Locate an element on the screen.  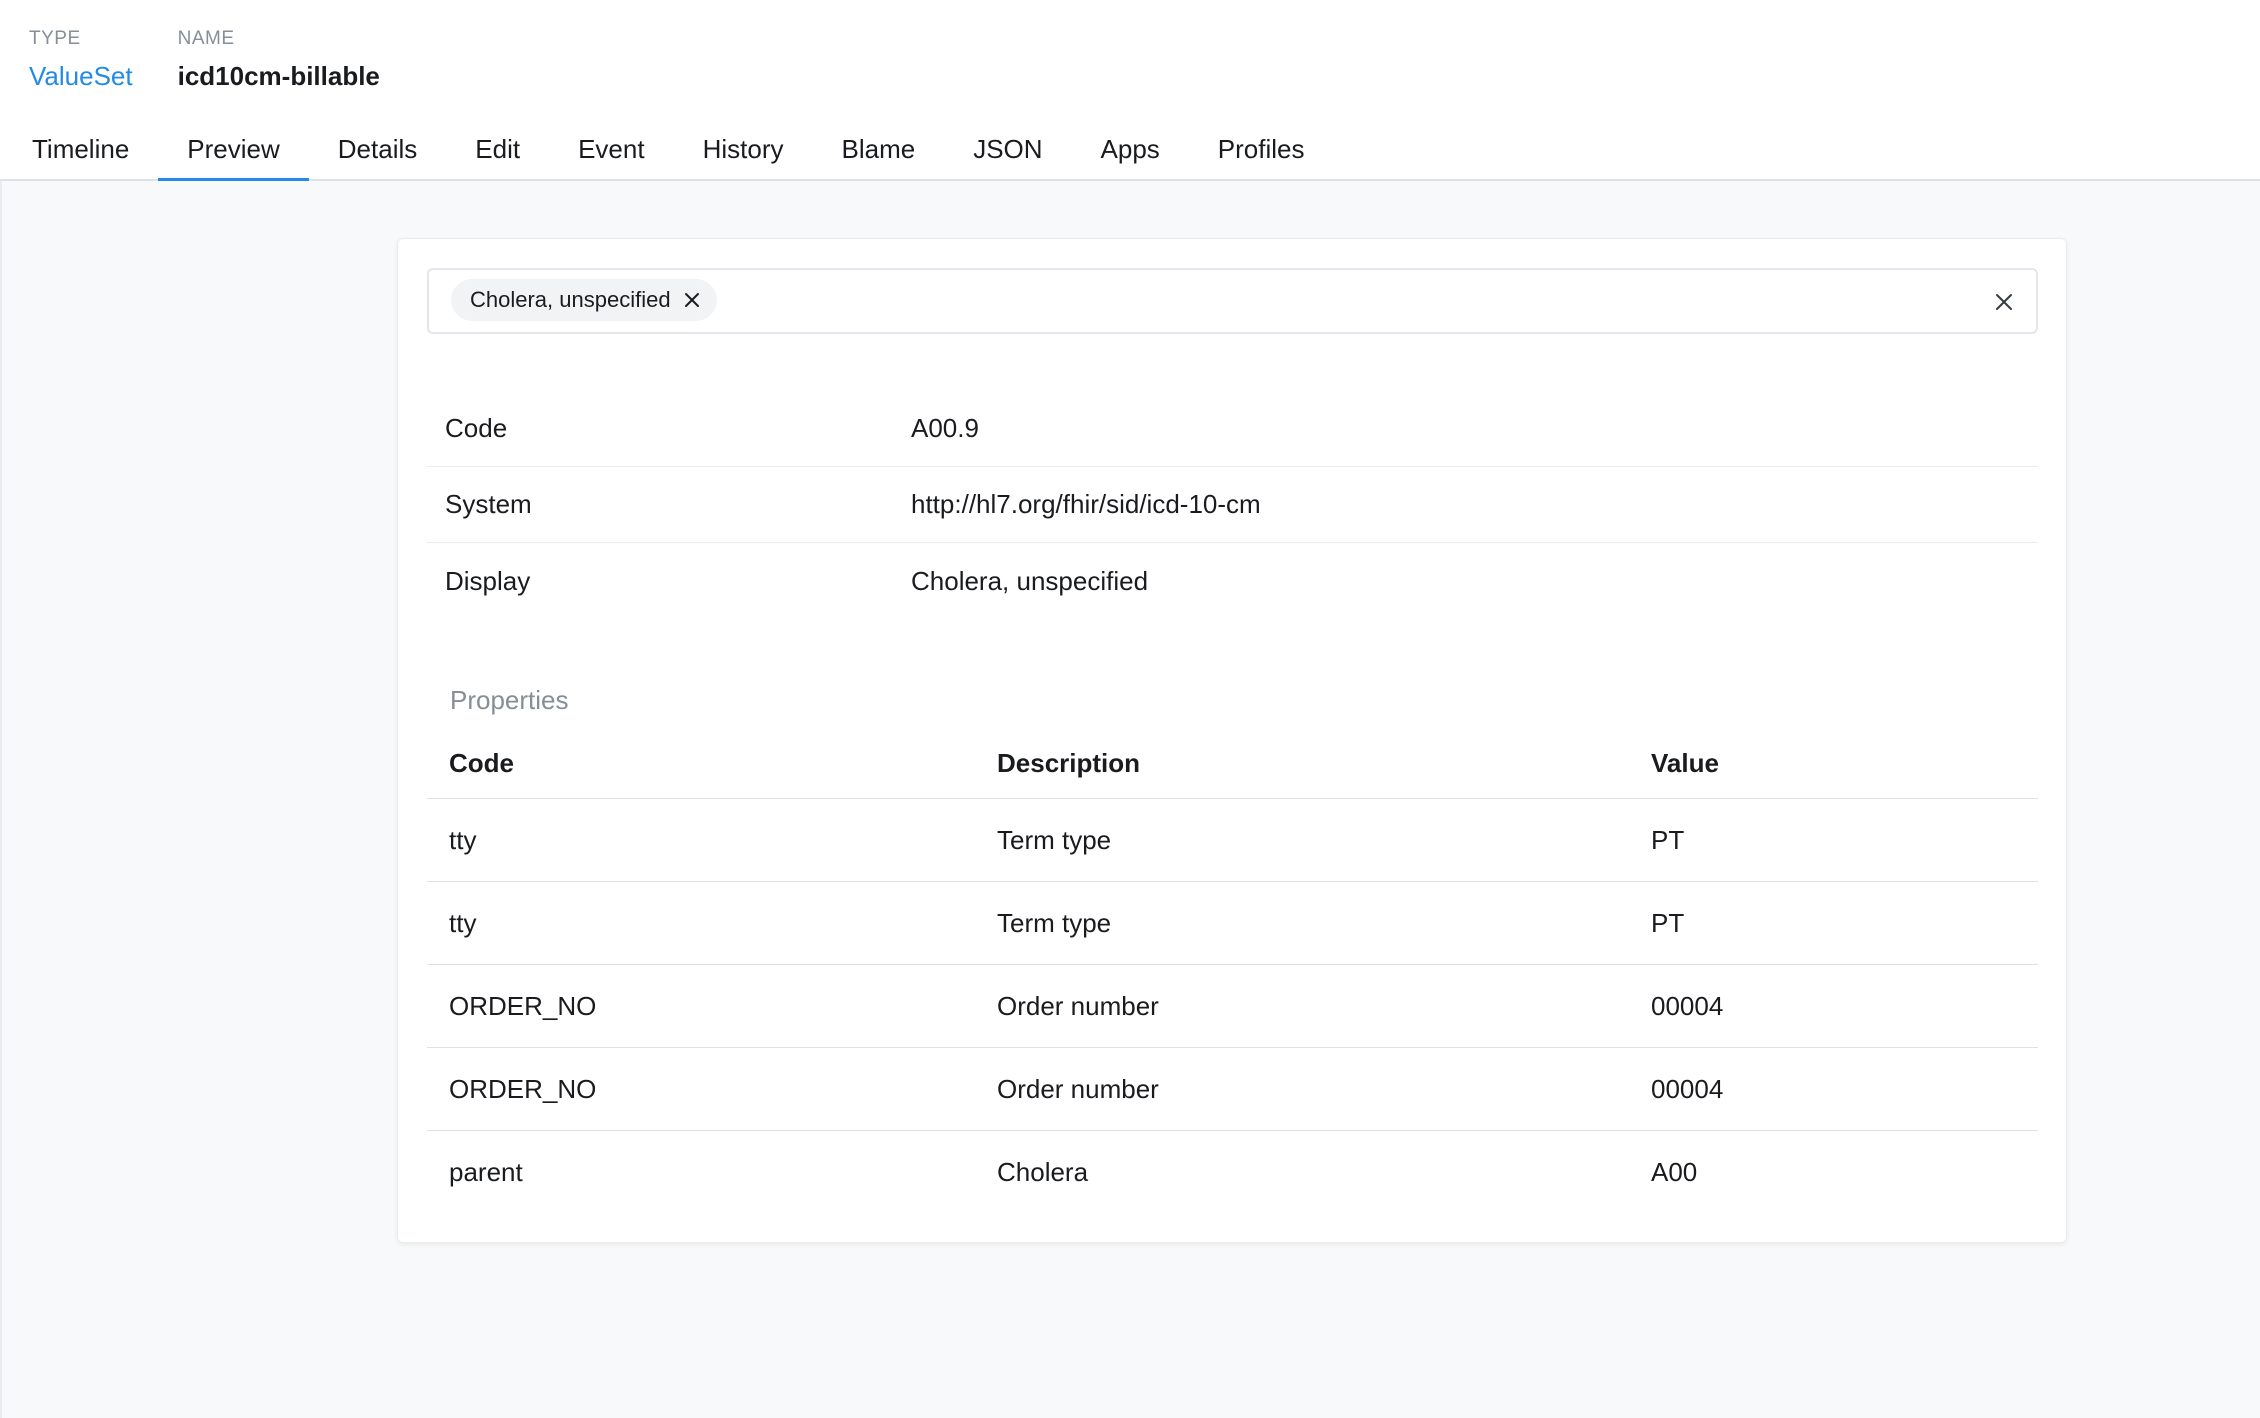
concept-value: A00.9 is located at coordinates (945, 428).